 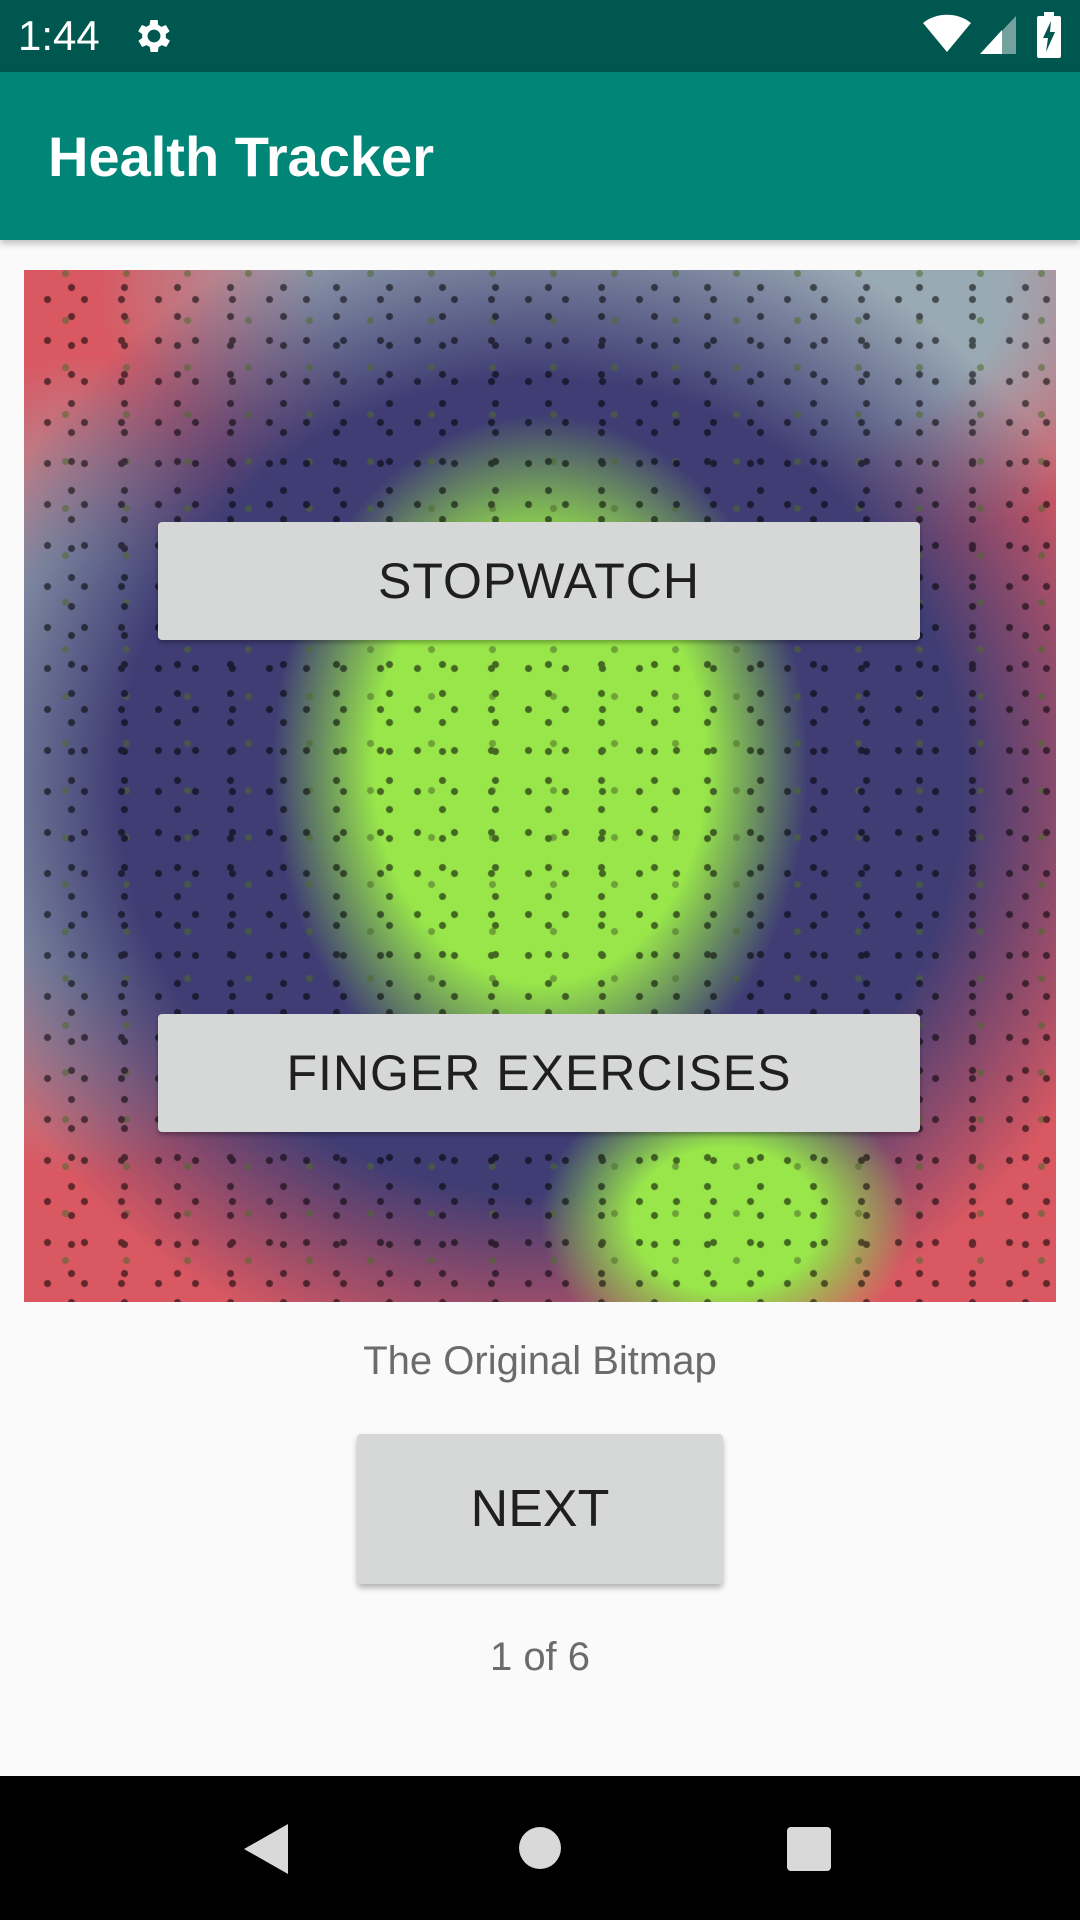 I want to click on gear-icon, so click(x=154, y=36).